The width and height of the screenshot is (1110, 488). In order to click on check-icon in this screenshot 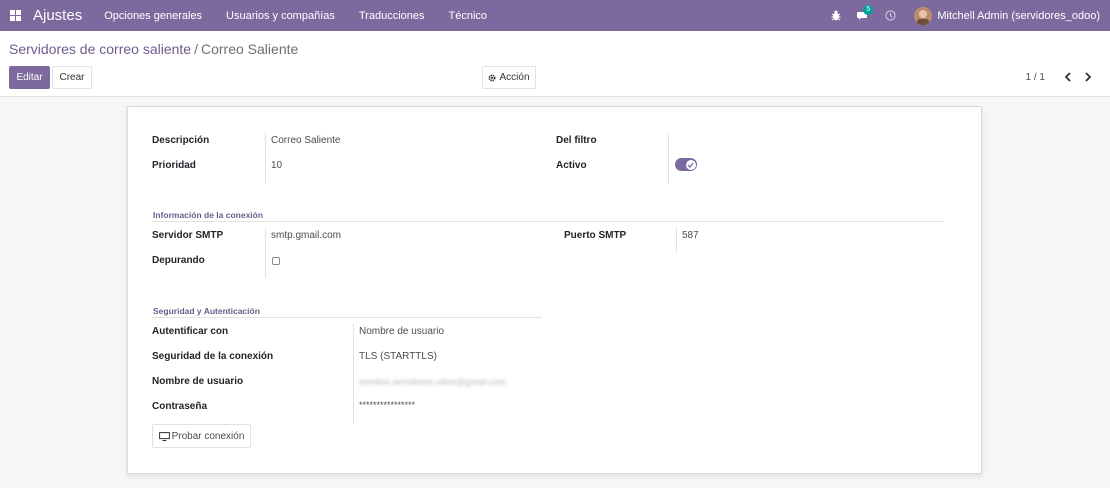, I will do `click(690, 165)`.